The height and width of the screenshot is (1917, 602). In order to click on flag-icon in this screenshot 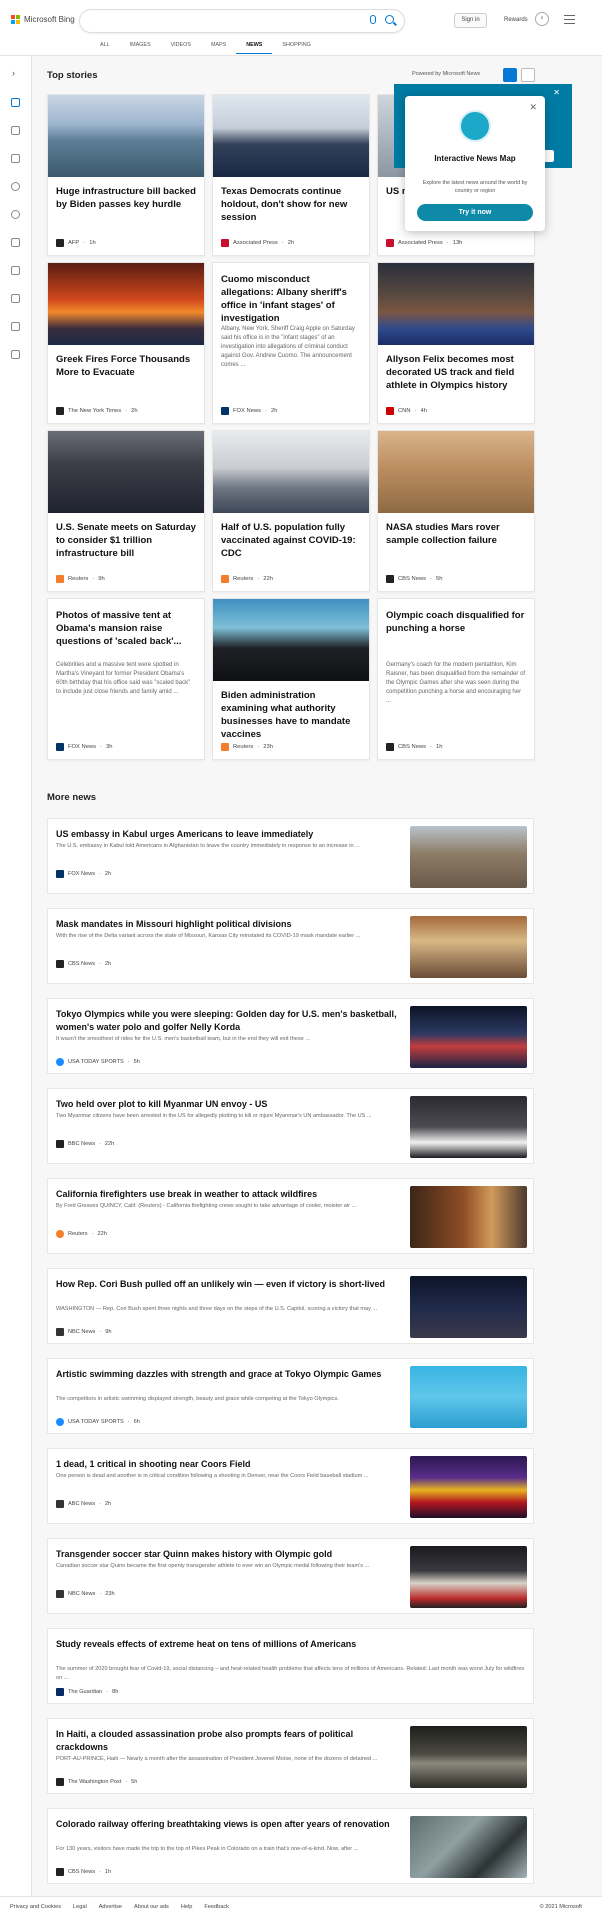, I will do `click(15, 158)`.